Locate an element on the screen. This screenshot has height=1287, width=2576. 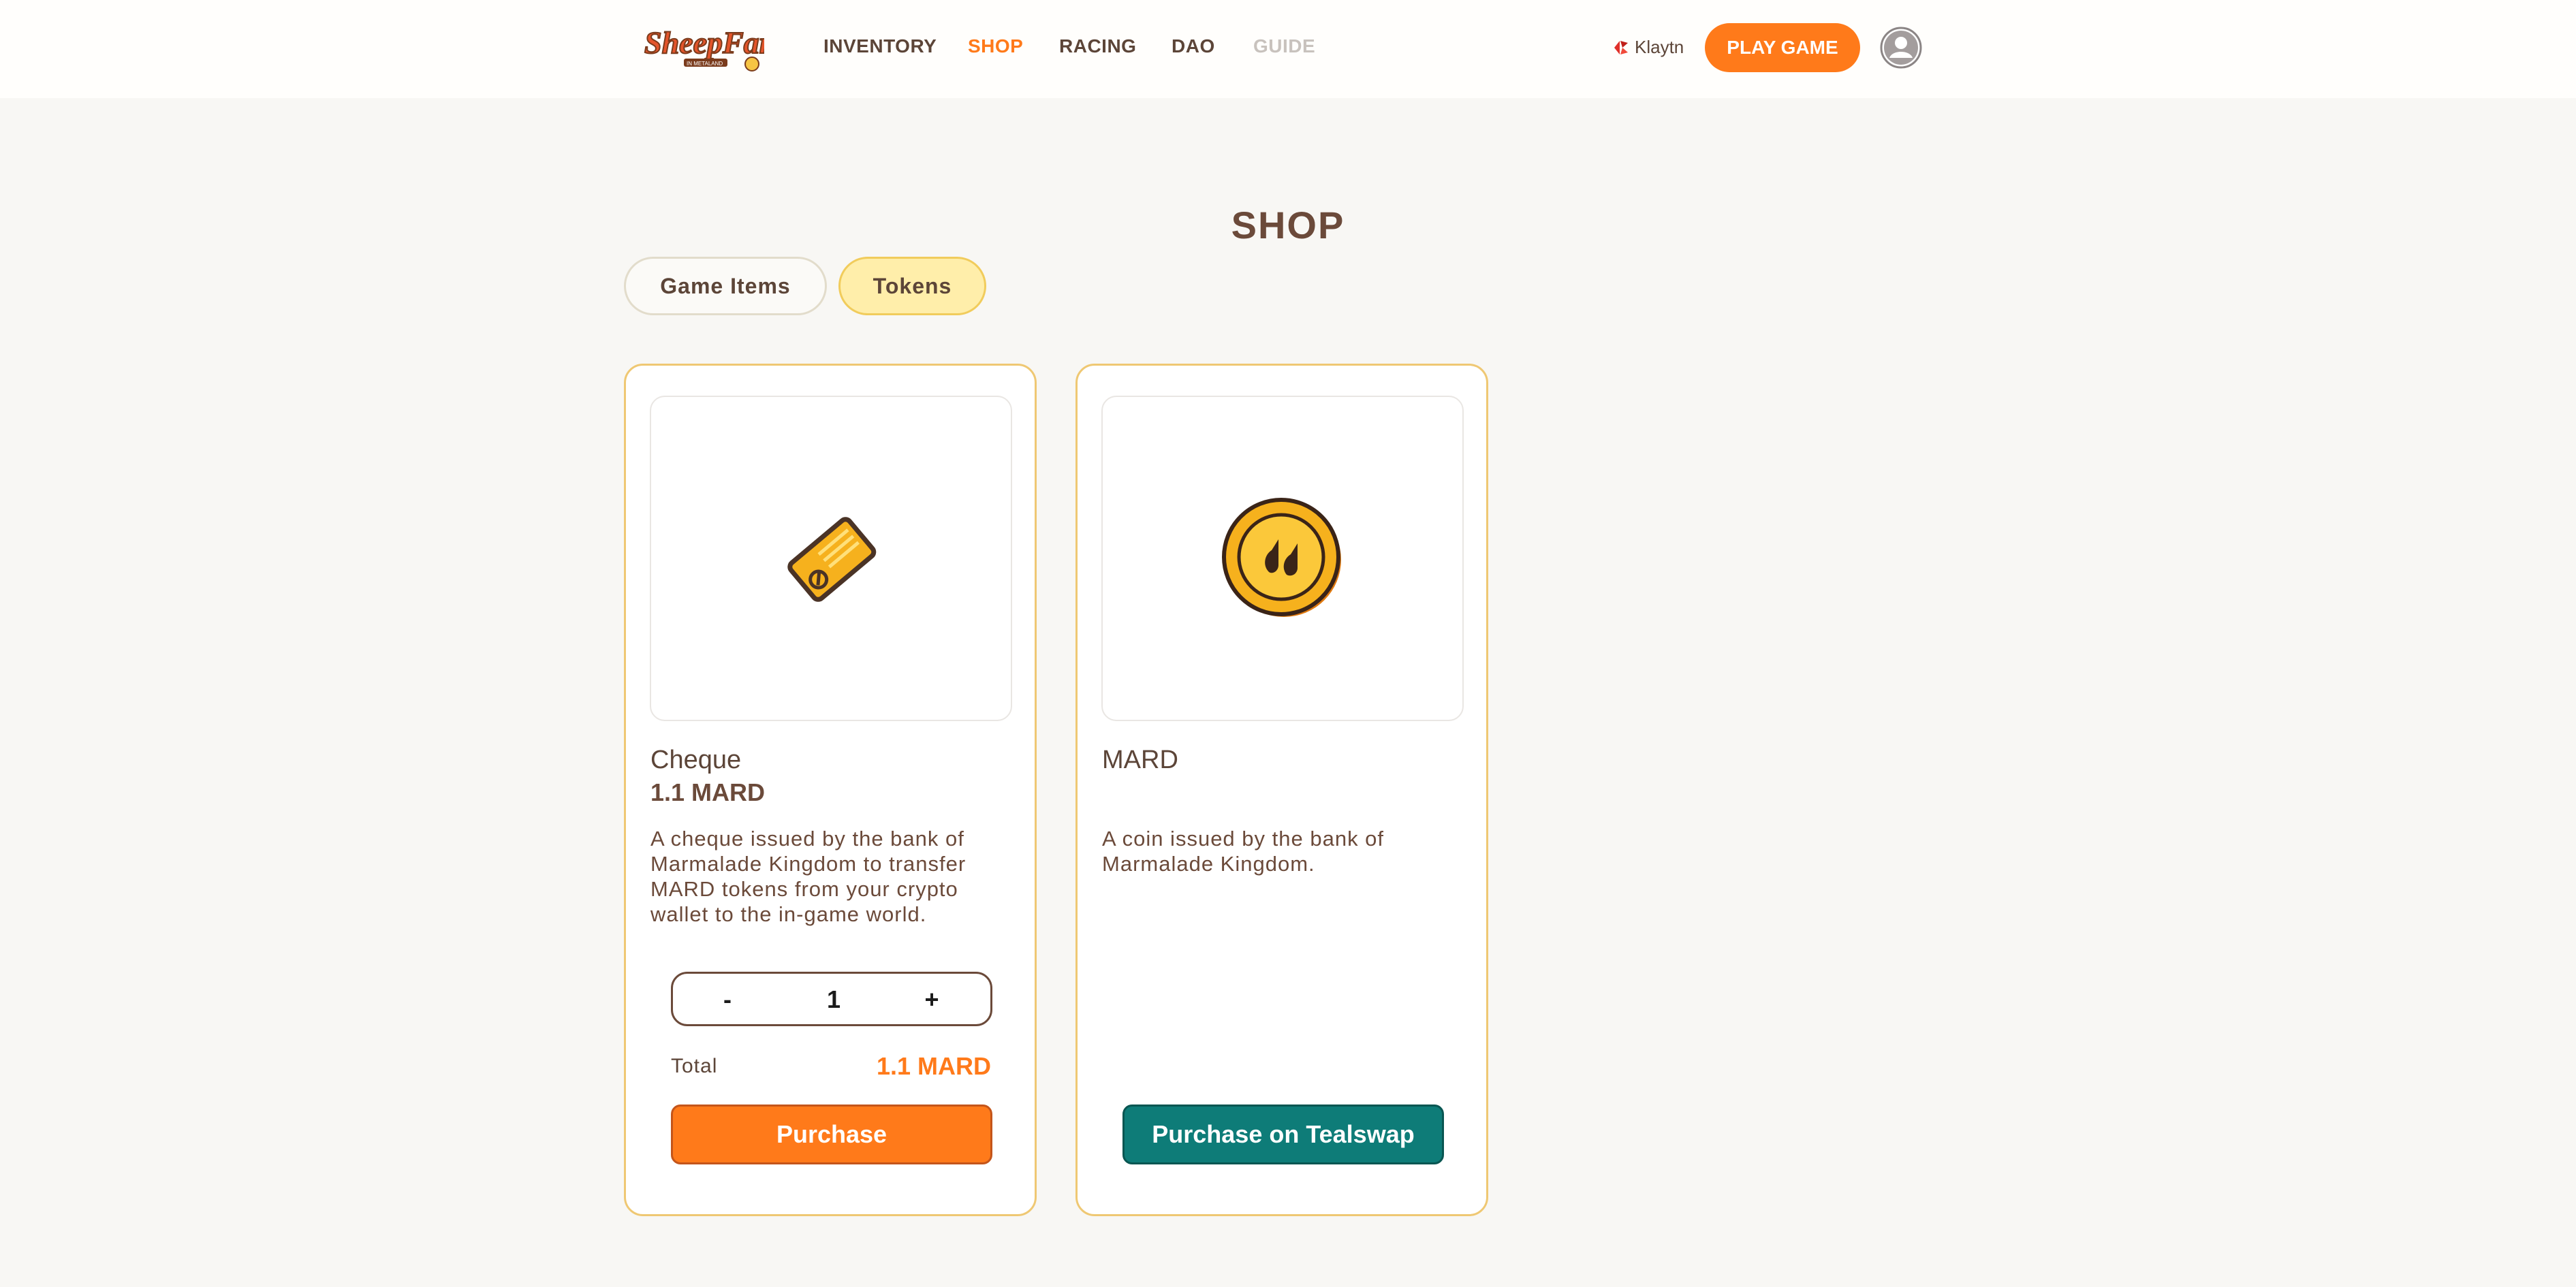
network-selector: Klaytn is located at coordinates (1648, 48).